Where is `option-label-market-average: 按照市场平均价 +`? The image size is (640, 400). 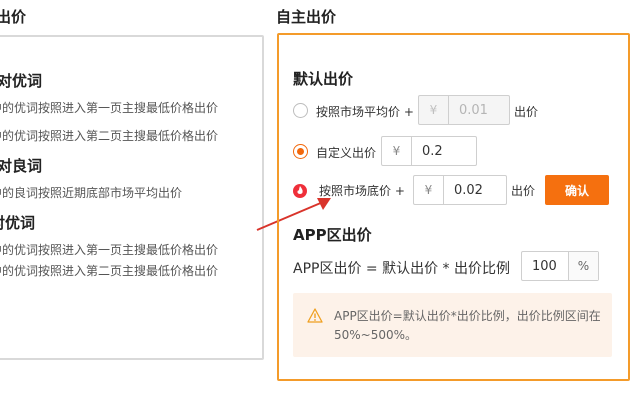
option-label-market-average: 按照市场平均价 + is located at coordinates (365, 112).